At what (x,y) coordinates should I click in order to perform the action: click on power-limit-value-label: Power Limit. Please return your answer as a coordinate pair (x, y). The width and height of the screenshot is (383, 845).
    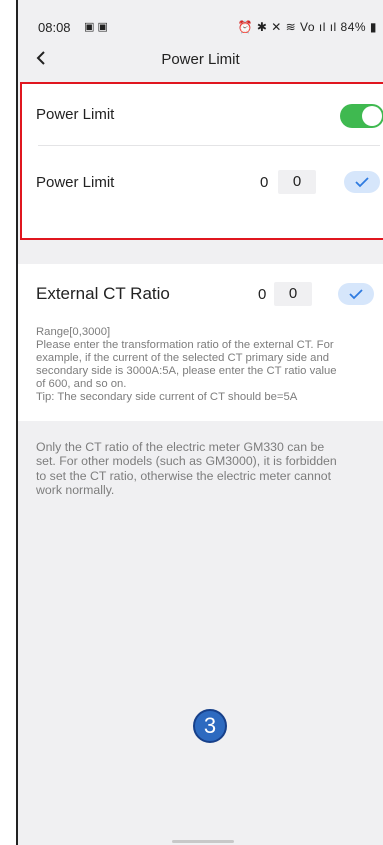
    Looking at the image, I should click on (75, 182).